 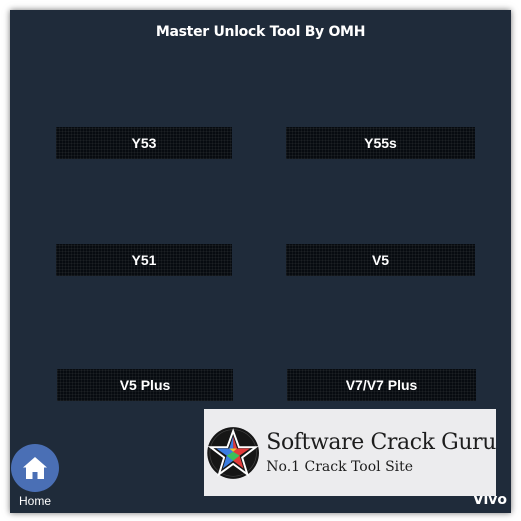 What do you see at coordinates (34, 501) in the screenshot?
I see `home-label: Home` at bounding box center [34, 501].